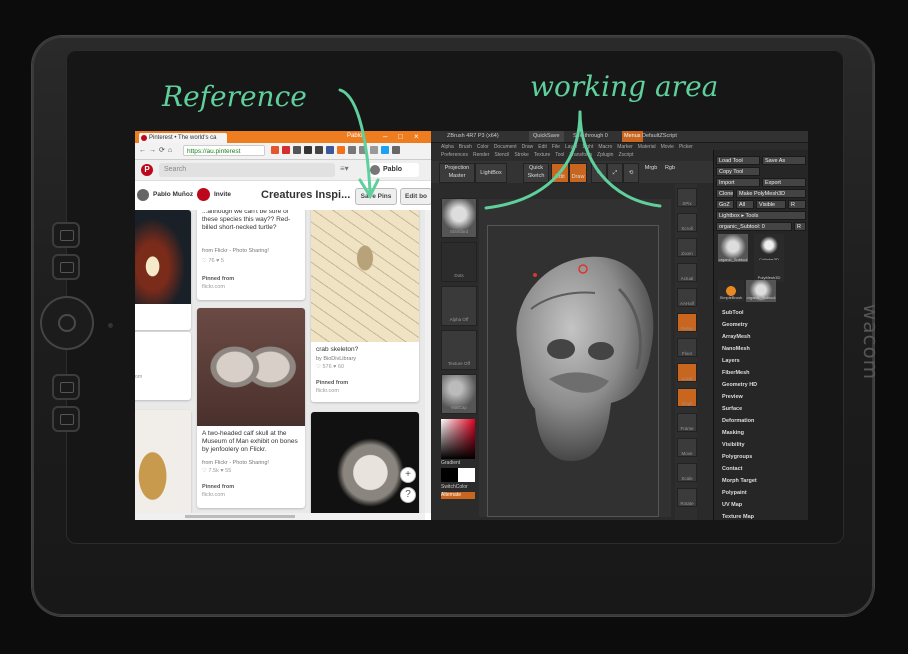 This screenshot has height=654, width=908. Describe the element at coordinates (732, 397) in the screenshot. I see `subpalette-preview: Preview` at that location.